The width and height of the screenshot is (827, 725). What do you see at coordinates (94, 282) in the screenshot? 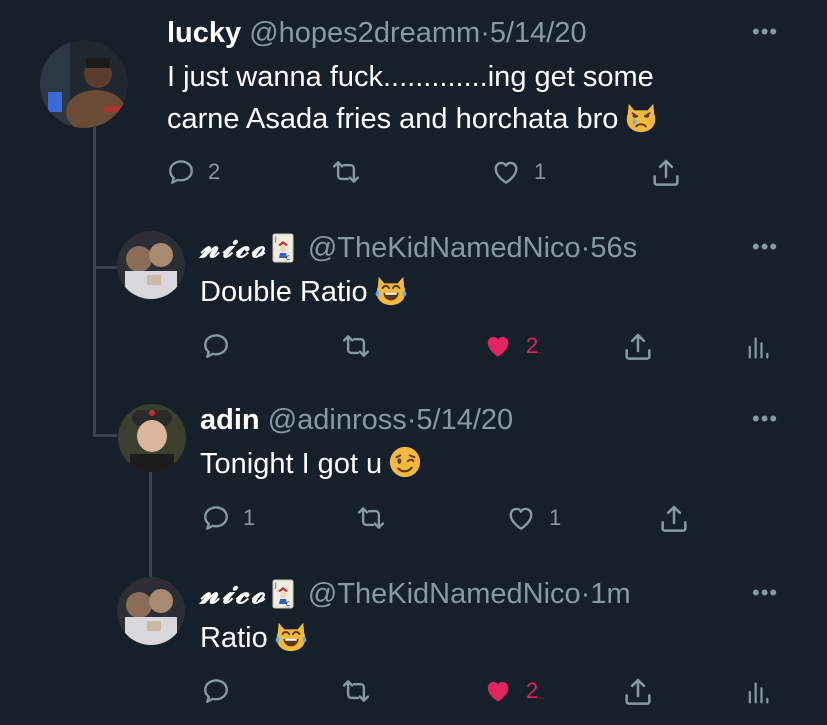
I see `thread-line-main` at bounding box center [94, 282].